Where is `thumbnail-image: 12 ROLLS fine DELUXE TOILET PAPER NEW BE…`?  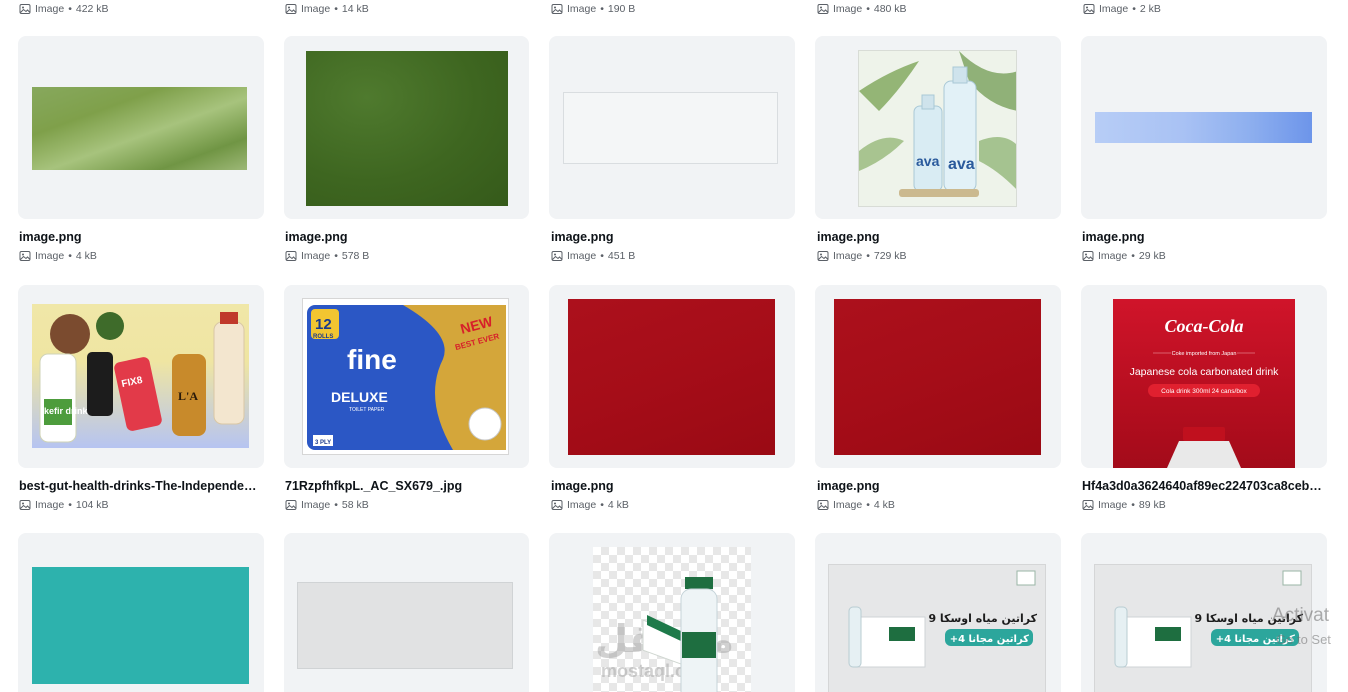
thumbnail-image: 12 ROLLS fine DELUXE TOILET PAPER NEW BE… is located at coordinates (405, 376).